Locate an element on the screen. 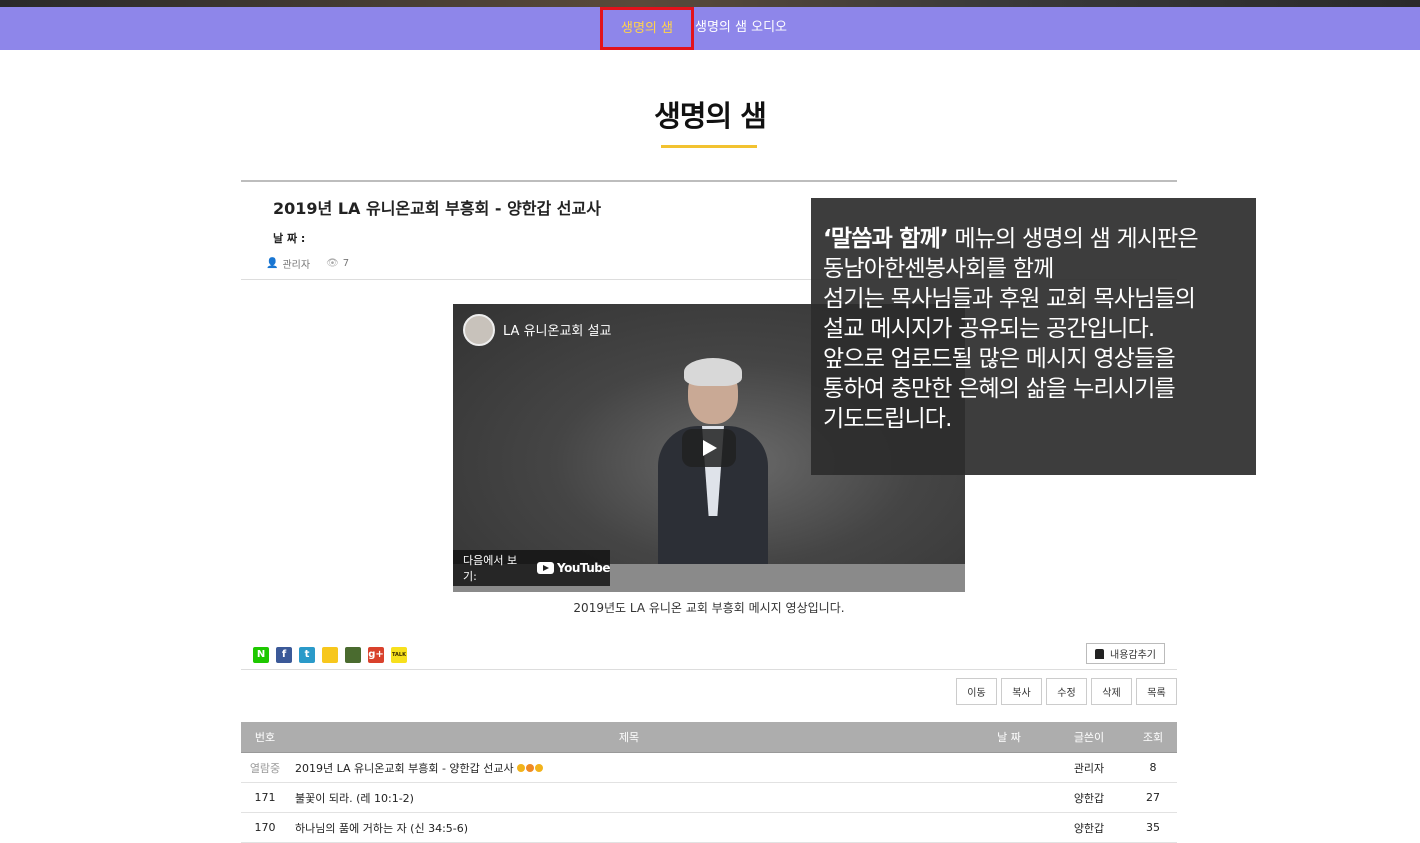 This screenshot has width=1420, height=843. row-author: 관리자 is located at coordinates (1089, 768).